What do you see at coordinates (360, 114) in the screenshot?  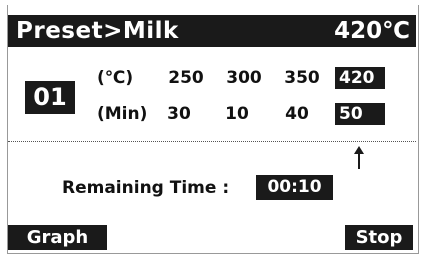 I see `time-cell-4-selected: 50` at bounding box center [360, 114].